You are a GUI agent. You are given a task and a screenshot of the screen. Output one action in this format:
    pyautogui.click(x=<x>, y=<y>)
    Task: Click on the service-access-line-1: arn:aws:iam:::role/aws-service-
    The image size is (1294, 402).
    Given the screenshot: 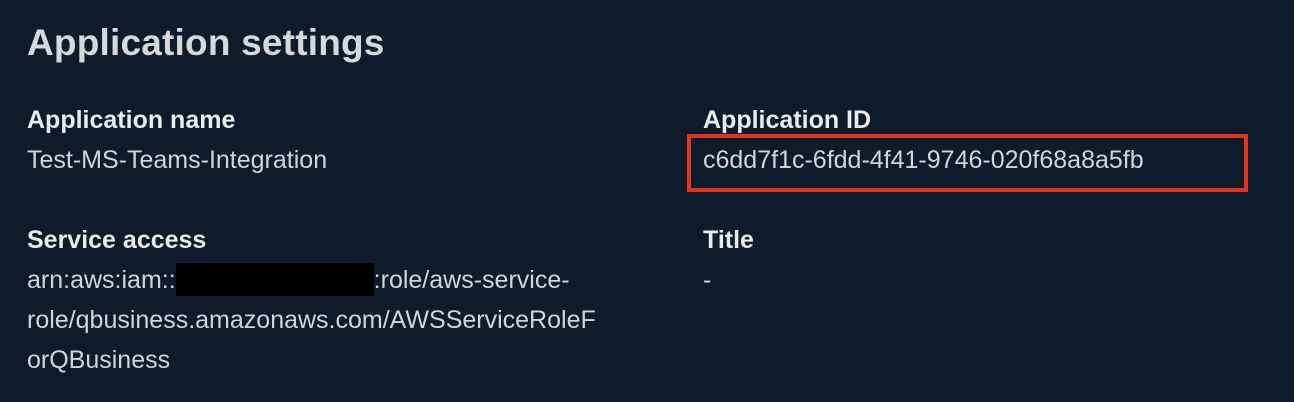 What is the action you would take?
    pyautogui.click(x=347, y=280)
    